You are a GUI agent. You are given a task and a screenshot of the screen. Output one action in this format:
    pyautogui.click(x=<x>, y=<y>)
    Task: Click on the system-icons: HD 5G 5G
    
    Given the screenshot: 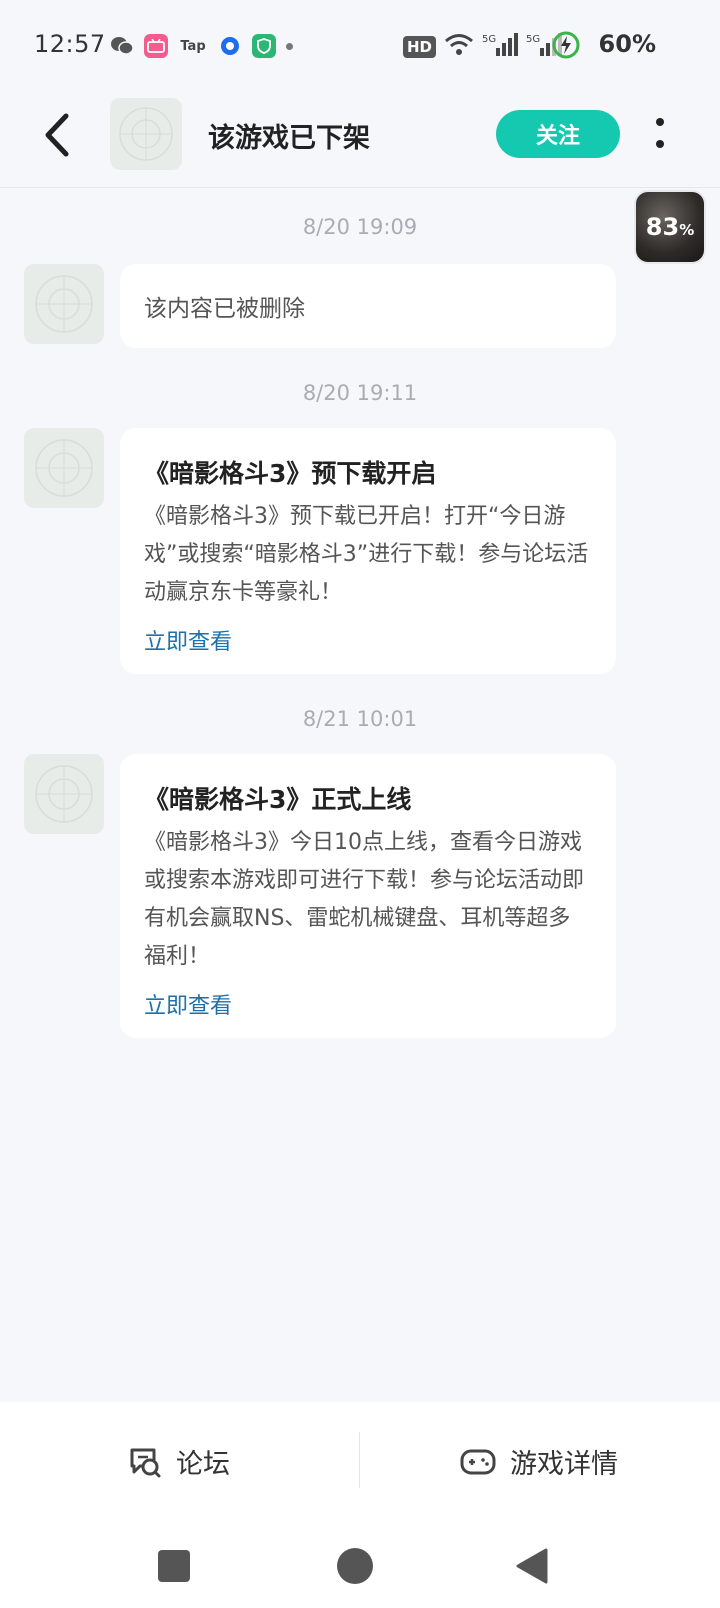 What is the action you would take?
    pyautogui.click(x=482, y=47)
    